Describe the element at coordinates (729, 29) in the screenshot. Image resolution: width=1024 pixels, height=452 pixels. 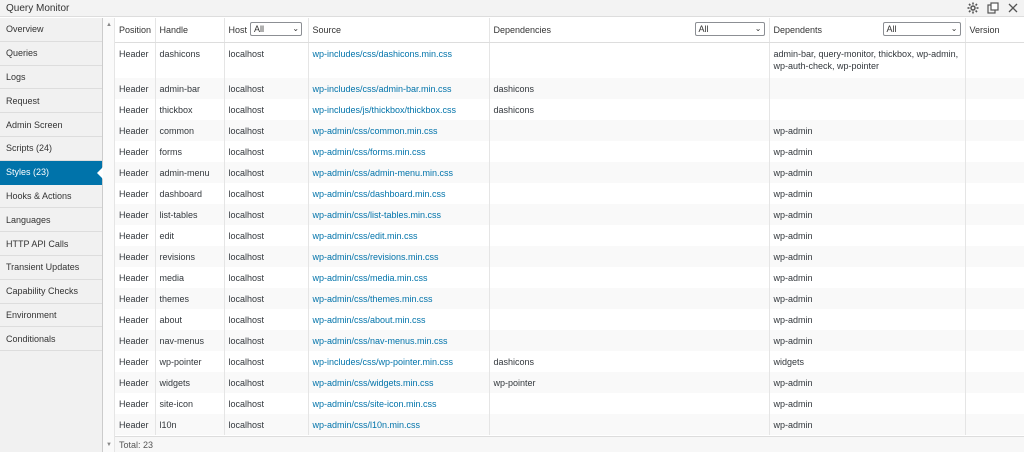
I see `dependencies-filter-select: All ⌄` at that location.